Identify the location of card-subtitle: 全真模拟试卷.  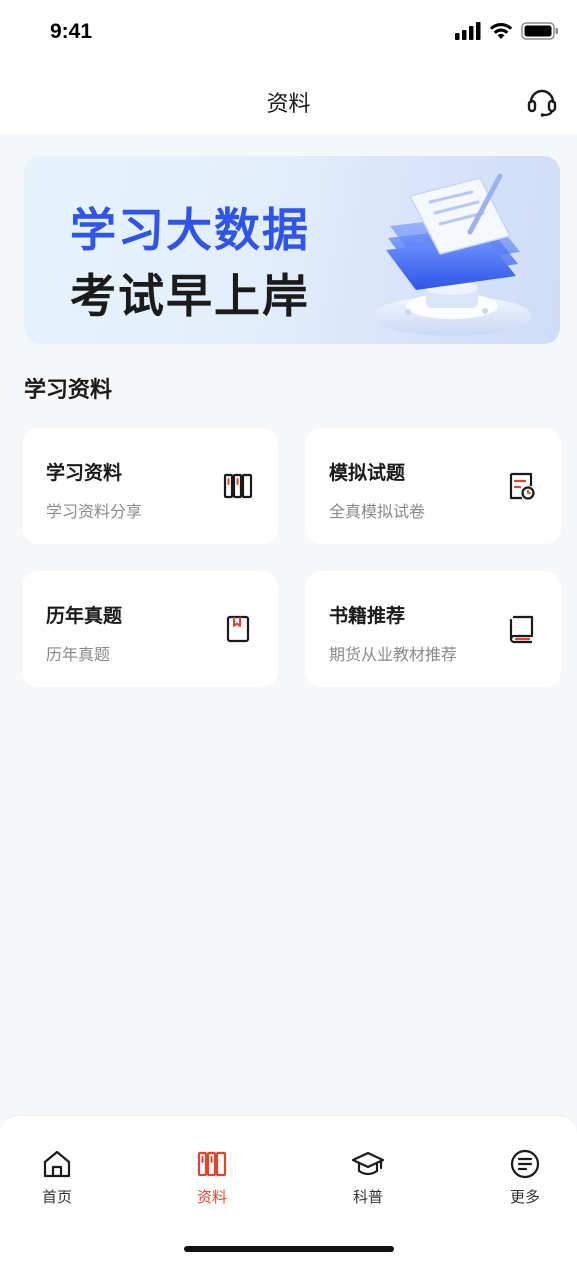
(377, 511).